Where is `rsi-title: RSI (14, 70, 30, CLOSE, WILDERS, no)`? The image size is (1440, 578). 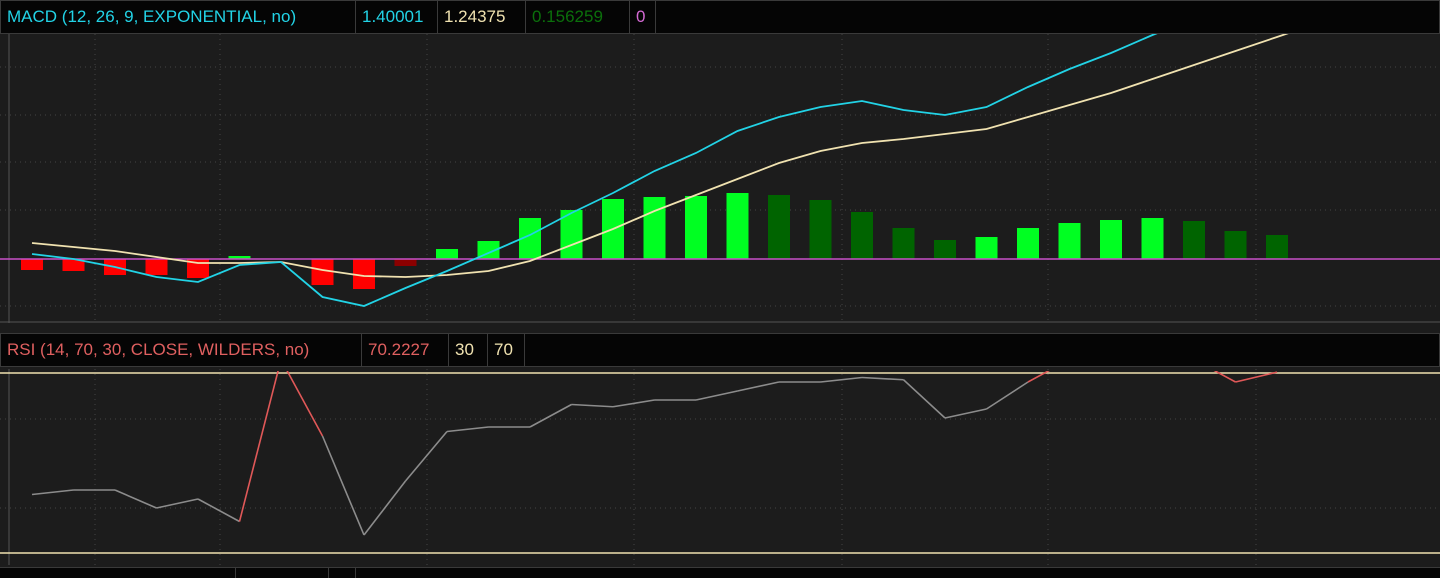 rsi-title: RSI (14, 70, 30, CLOSE, WILDERS, no) is located at coordinates (181, 350).